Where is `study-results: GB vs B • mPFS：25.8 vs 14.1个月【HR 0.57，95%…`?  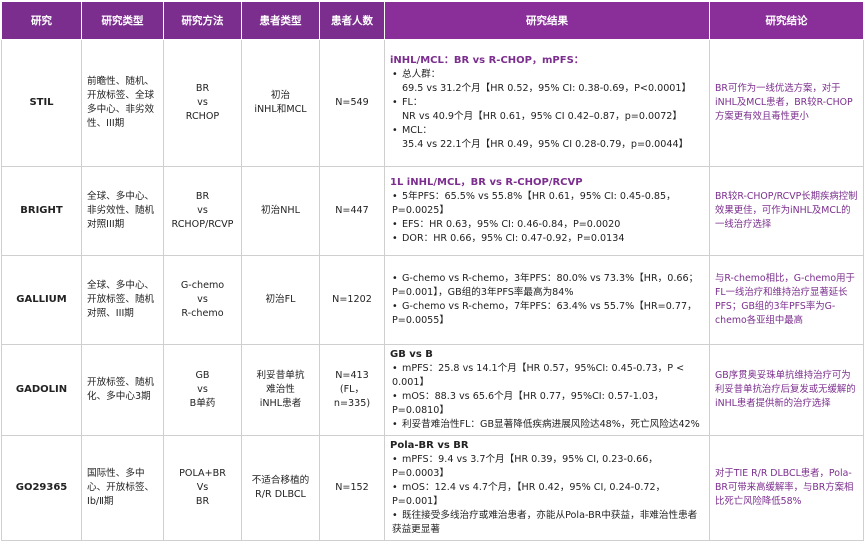 study-results: GB vs B • mPFS：25.8 vs 14.1个月【HR 0.57，95%… is located at coordinates (547, 390).